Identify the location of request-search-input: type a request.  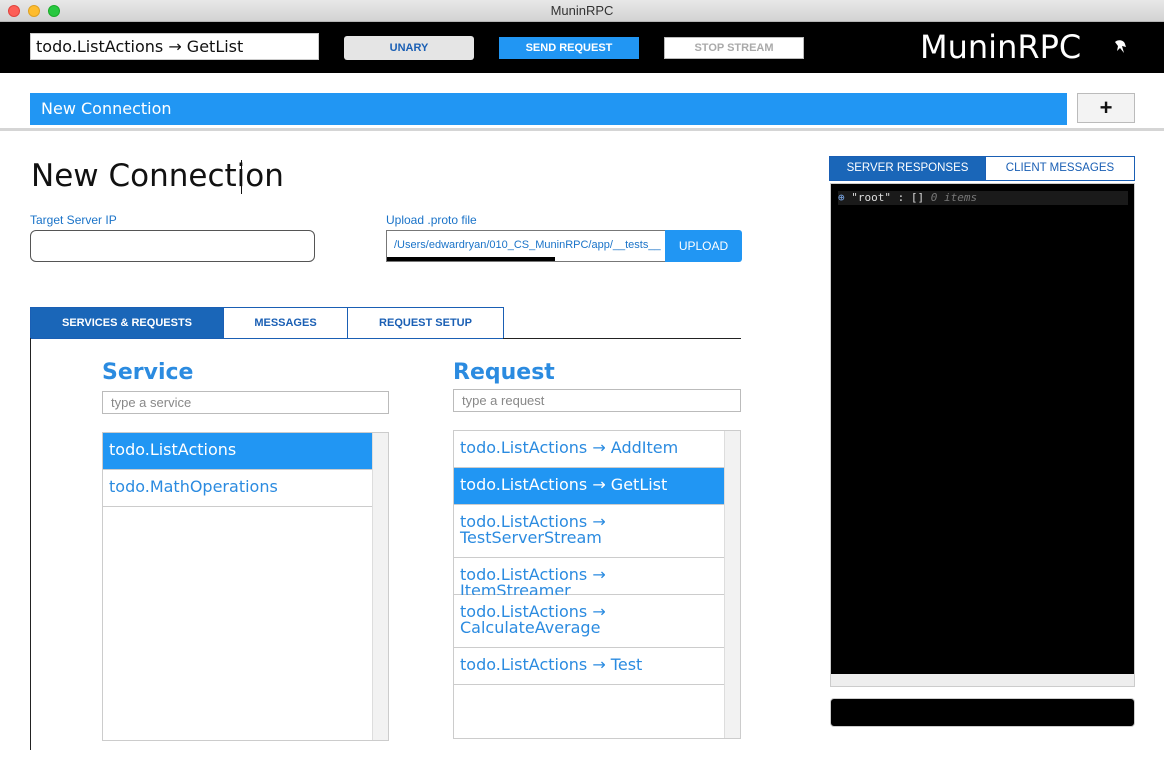
(597, 400).